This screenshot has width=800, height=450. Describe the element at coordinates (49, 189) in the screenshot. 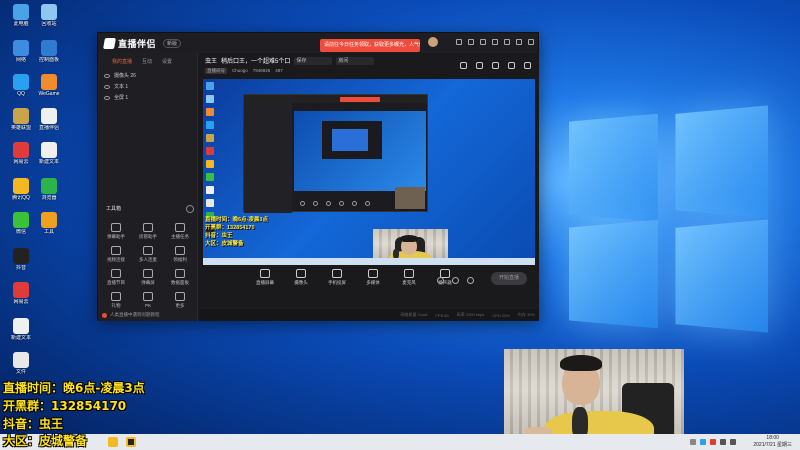

I see `desktop-icon: 浏览器` at that location.